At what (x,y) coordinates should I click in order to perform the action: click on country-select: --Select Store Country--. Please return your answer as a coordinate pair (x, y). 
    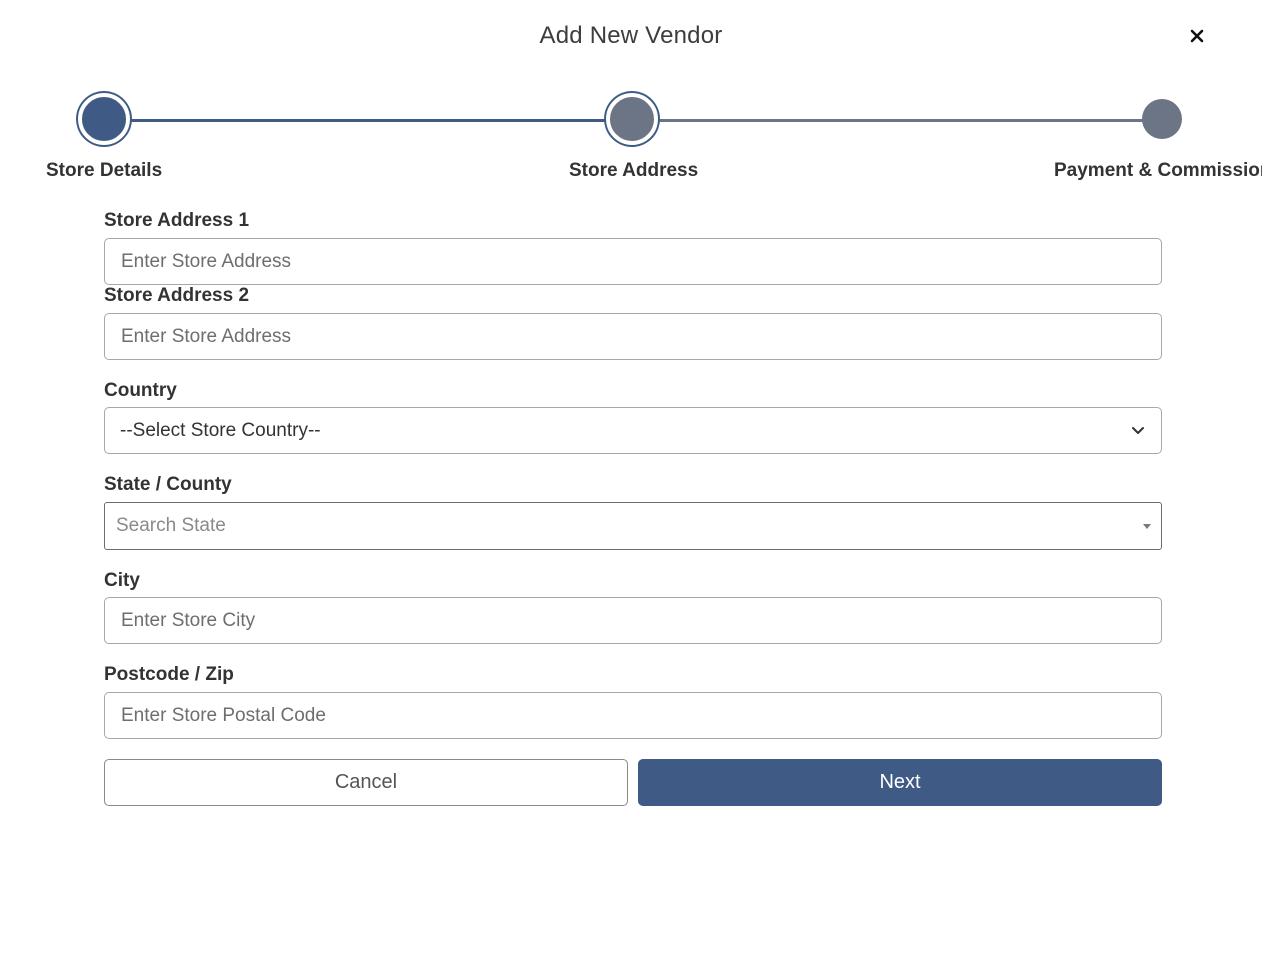
    Looking at the image, I should click on (633, 430).